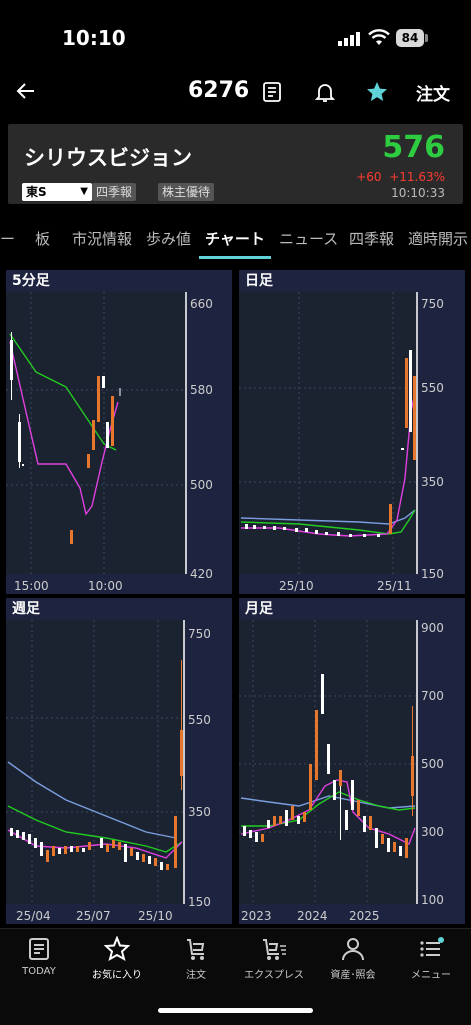 Image resolution: width=471 pixels, height=1025 pixels. I want to click on nav-today: TODAY, so click(39, 956).